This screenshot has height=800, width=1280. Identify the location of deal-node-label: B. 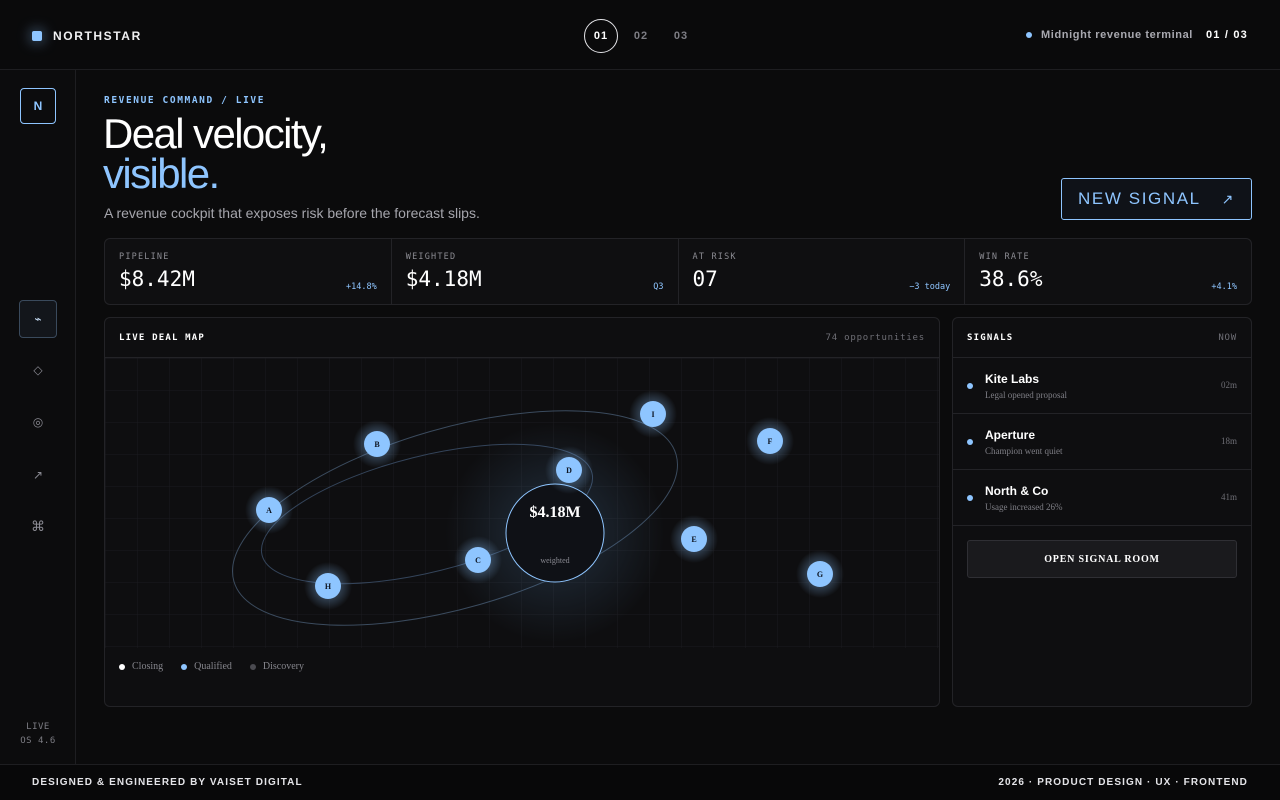
(377, 444).